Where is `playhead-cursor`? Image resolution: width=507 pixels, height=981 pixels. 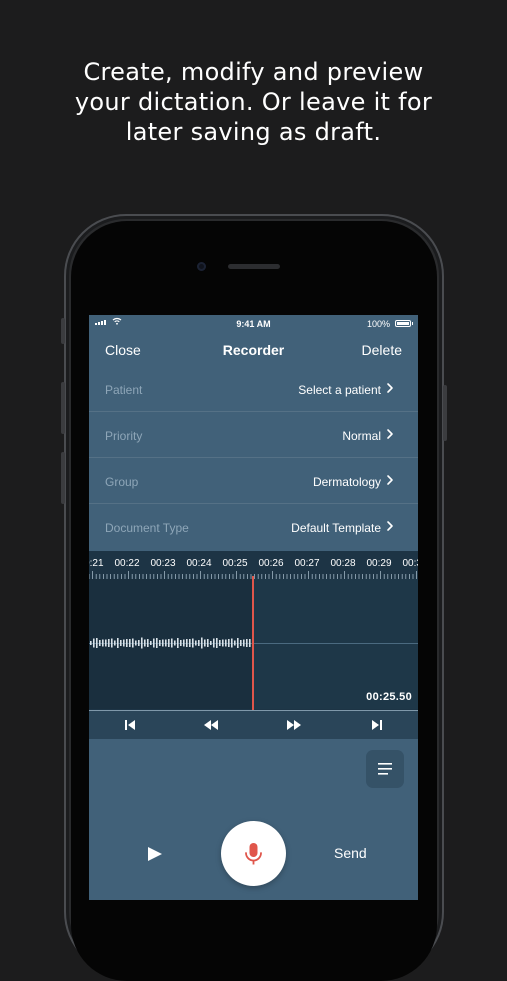
playhead-cursor is located at coordinates (253, 643).